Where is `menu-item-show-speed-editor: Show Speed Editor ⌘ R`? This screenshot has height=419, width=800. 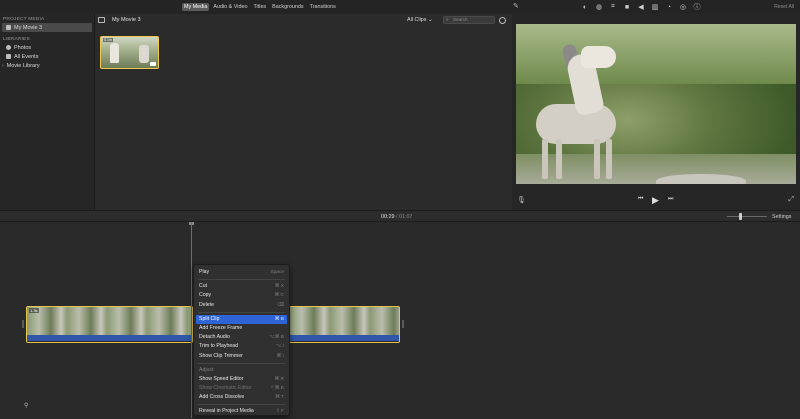
menu-item-show-speed-editor: Show Speed Editor ⌘ R is located at coordinates (241, 379).